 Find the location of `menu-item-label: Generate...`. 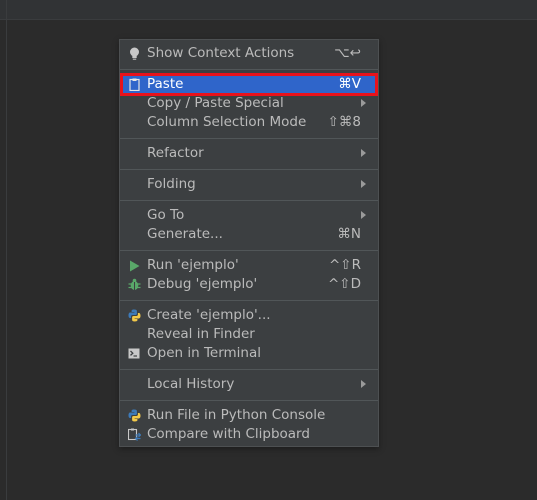

menu-item-label: Generate... is located at coordinates (185, 234).